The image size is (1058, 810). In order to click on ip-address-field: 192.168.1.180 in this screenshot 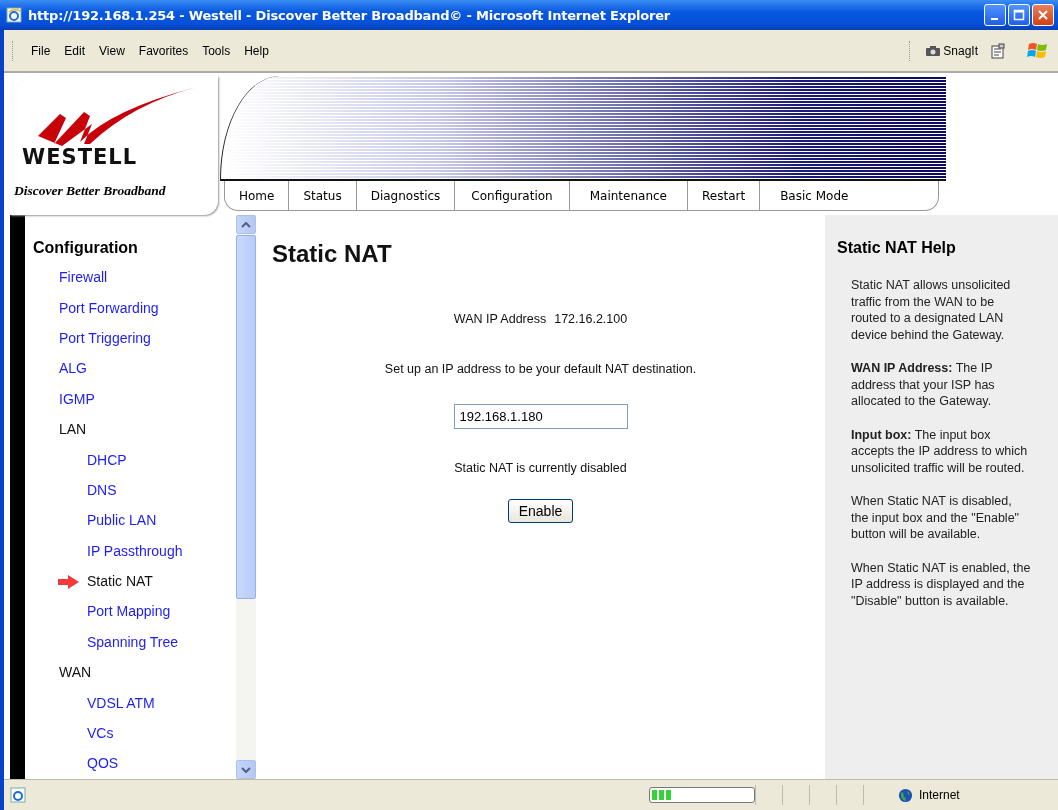, I will do `click(540, 416)`.